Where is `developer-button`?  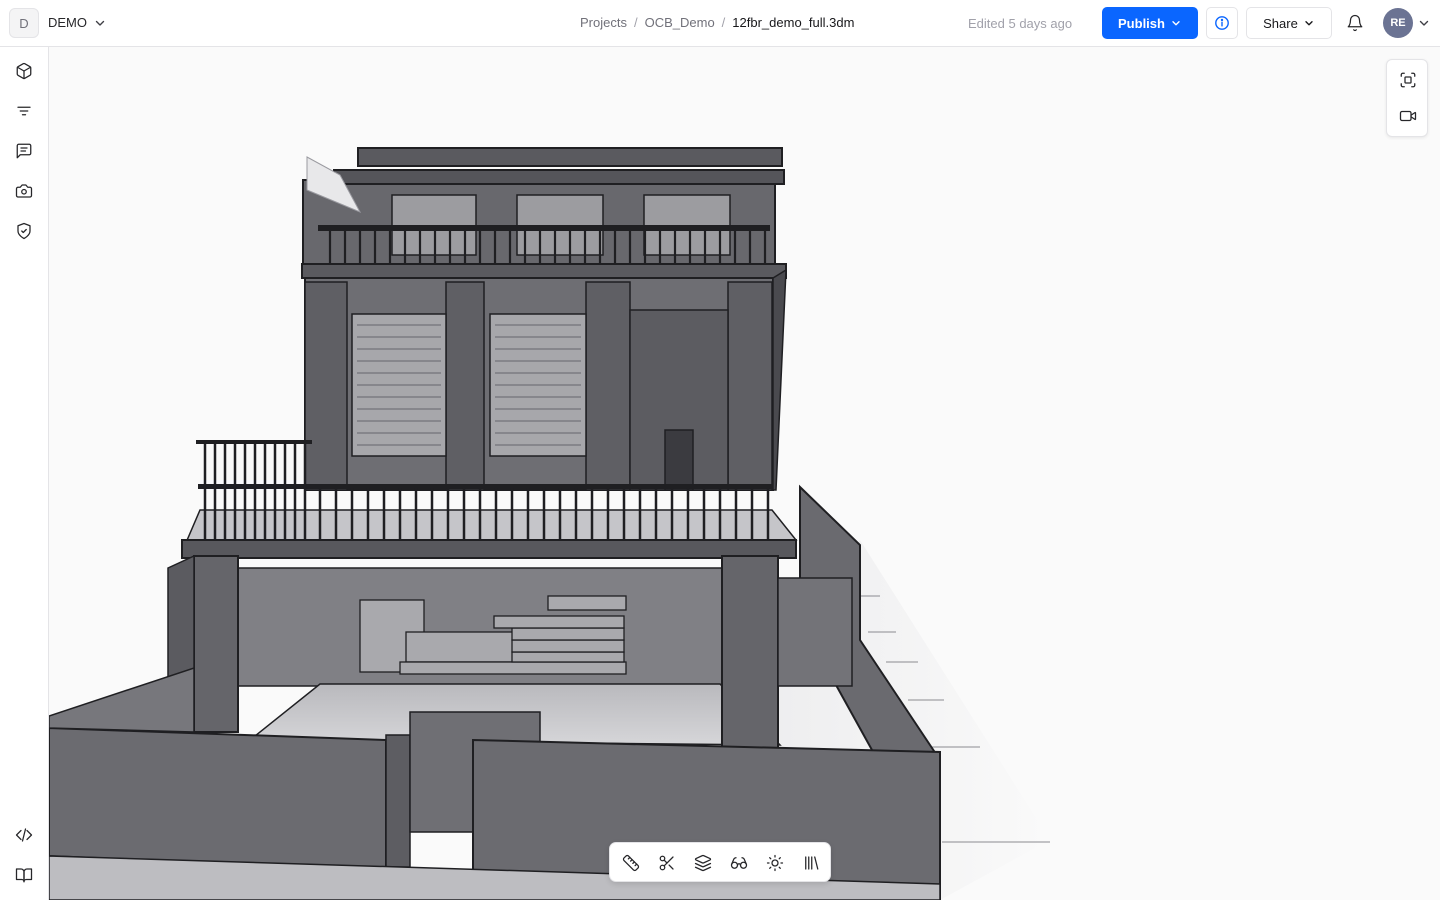 developer-button is located at coordinates (24, 835).